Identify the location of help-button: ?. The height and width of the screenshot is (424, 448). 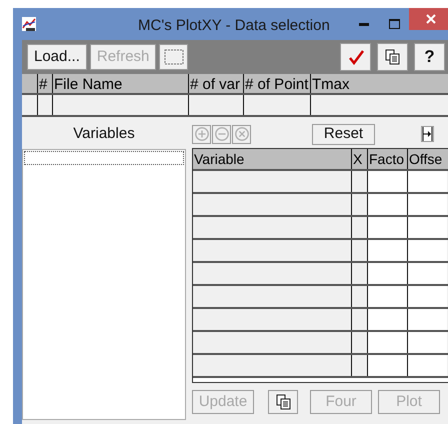
(429, 57).